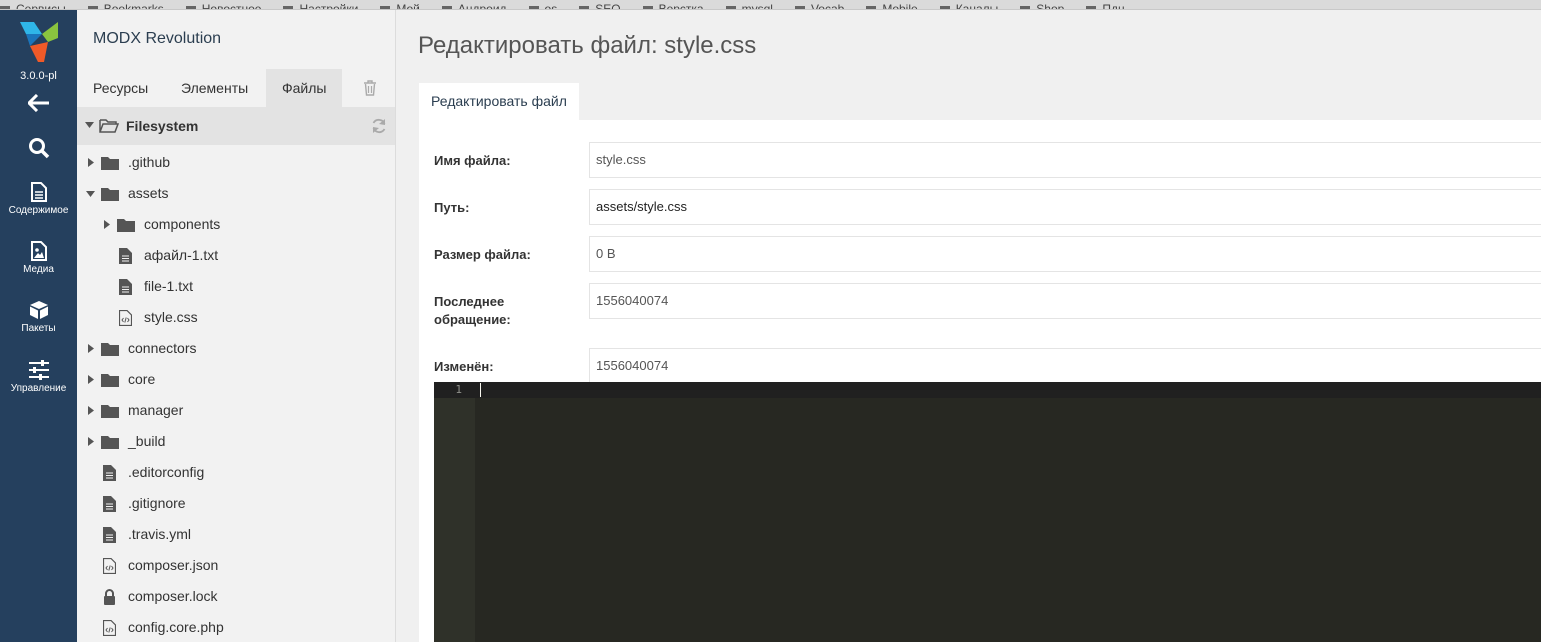 The width and height of the screenshot is (1541, 643). I want to click on tree-file: file-1.txt, so click(236, 286).